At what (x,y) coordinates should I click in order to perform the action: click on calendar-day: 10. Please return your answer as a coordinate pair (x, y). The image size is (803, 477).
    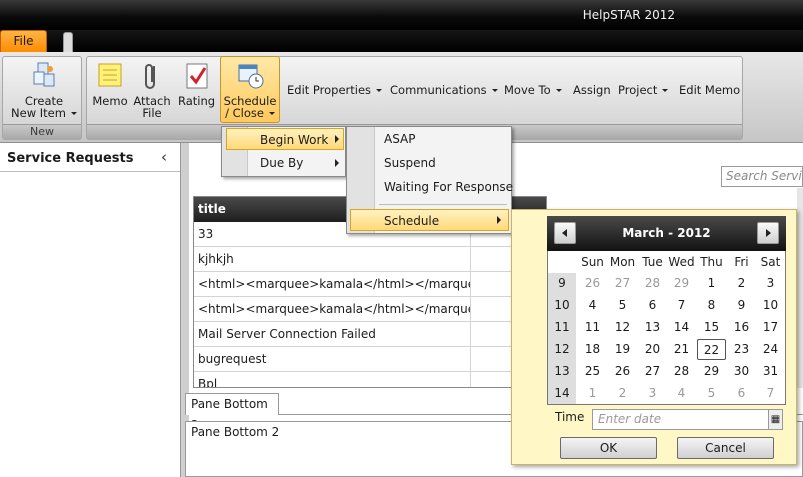
    Looking at the image, I should click on (770, 305).